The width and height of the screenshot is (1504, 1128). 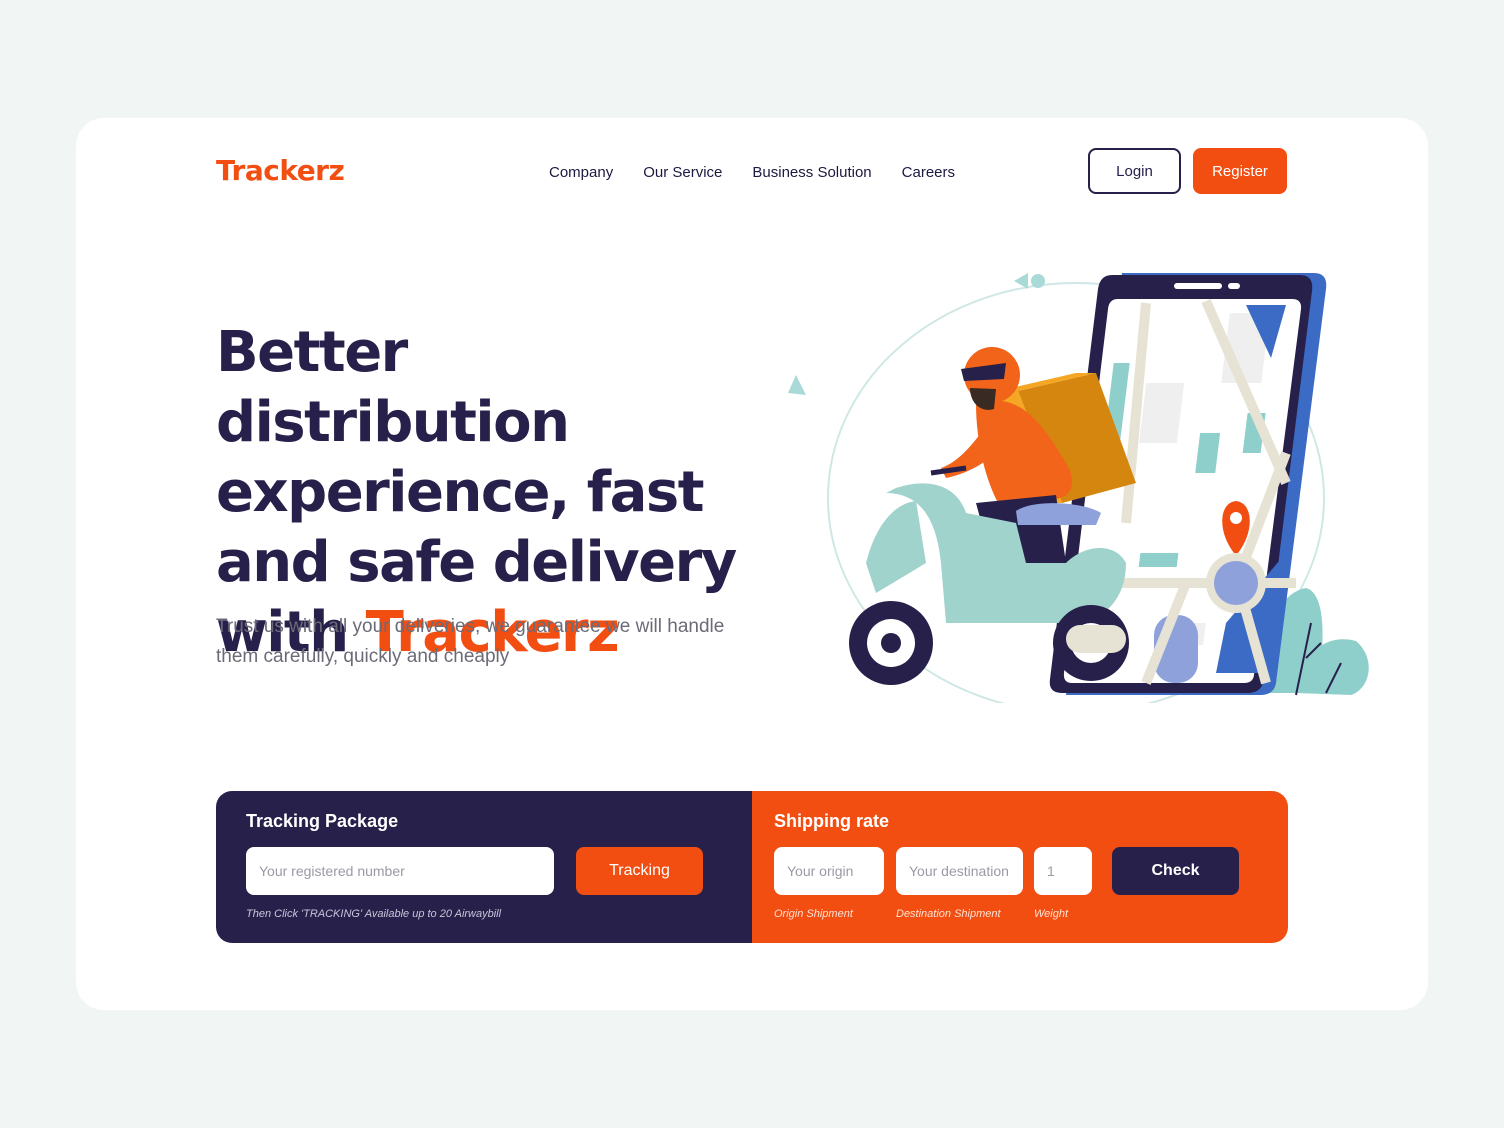 What do you see at coordinates (400, 871) in the screenshot?
I see `tracking-number-input` at bounding box center [400, 871].